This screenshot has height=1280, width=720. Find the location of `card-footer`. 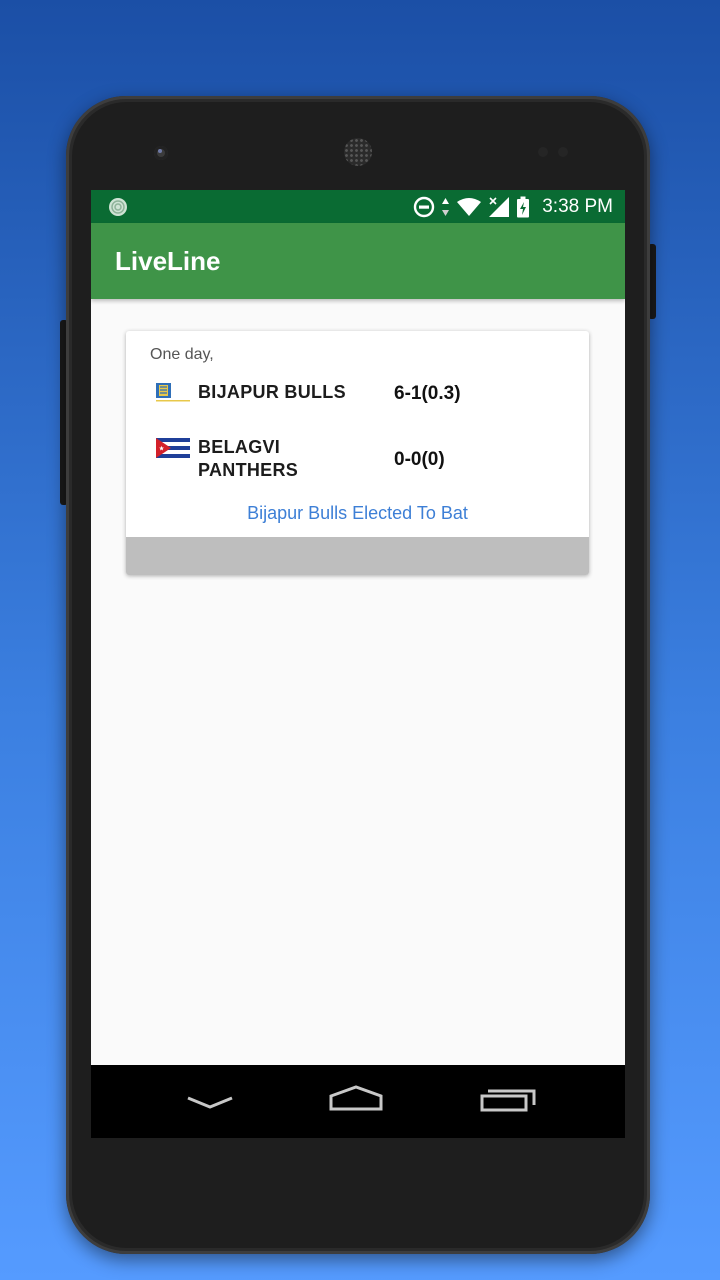

card-footer is located at coordinates (357, 556).